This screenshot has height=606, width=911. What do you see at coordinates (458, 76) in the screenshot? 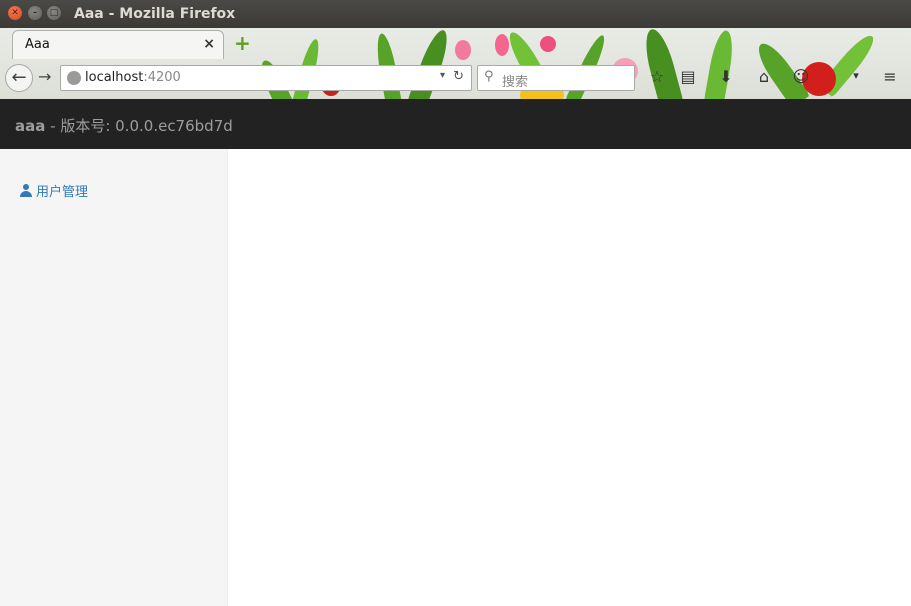
I see `reload-icon: ↻` at bounding box center [458, 76].